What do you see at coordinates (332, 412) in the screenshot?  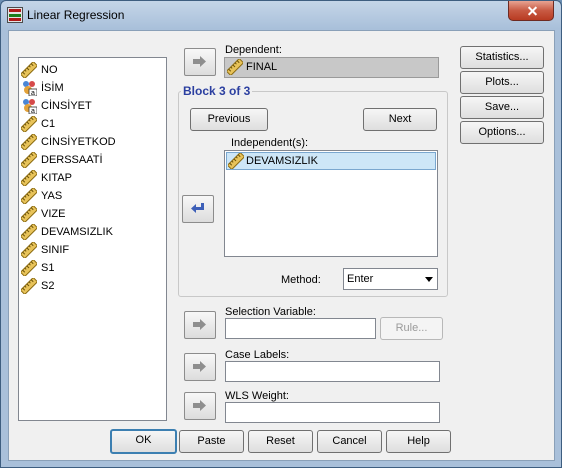 I see `wls-weight-field` at bounding box center [332, 412].